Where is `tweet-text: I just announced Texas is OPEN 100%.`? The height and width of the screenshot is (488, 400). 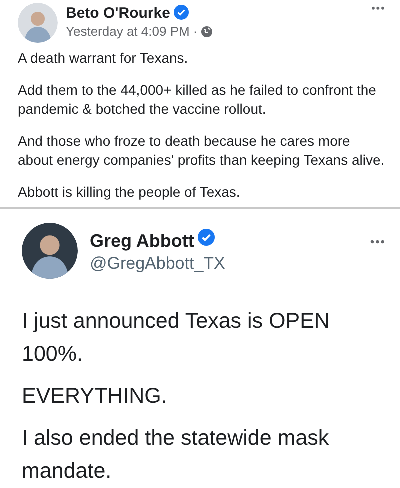 tweet-text: I just announced Texas is OPEN 100%. is located at coordinates (176, 338).